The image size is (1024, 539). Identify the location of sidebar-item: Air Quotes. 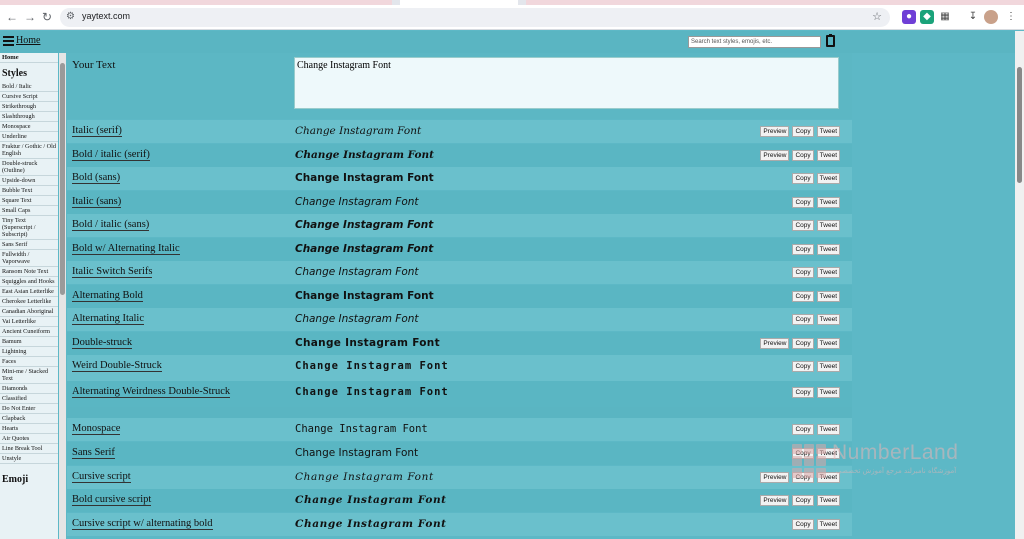
(29, 439).